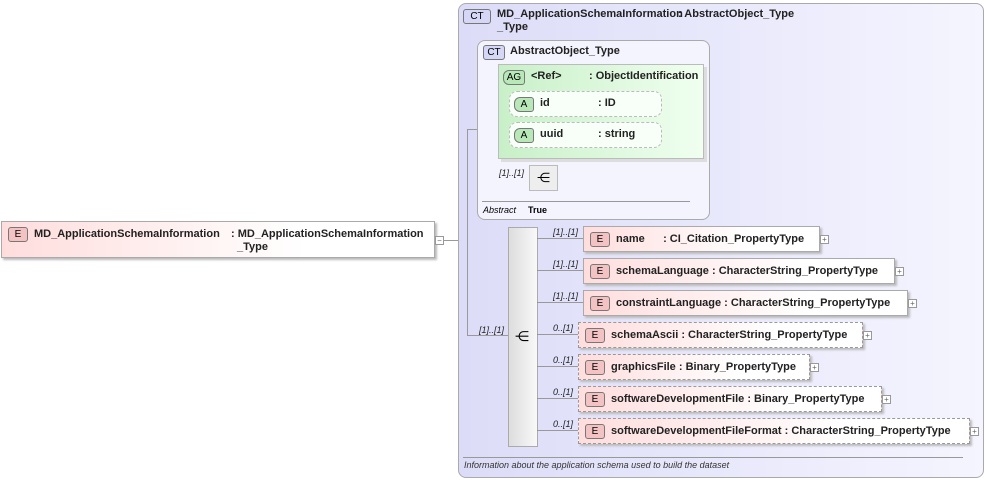 Image resolution: width=987 pixels, height=480 pixels. Describe the element at coordinates (585, 104) in the screenshot. I see `attribute-id: A id : ID` at that location.